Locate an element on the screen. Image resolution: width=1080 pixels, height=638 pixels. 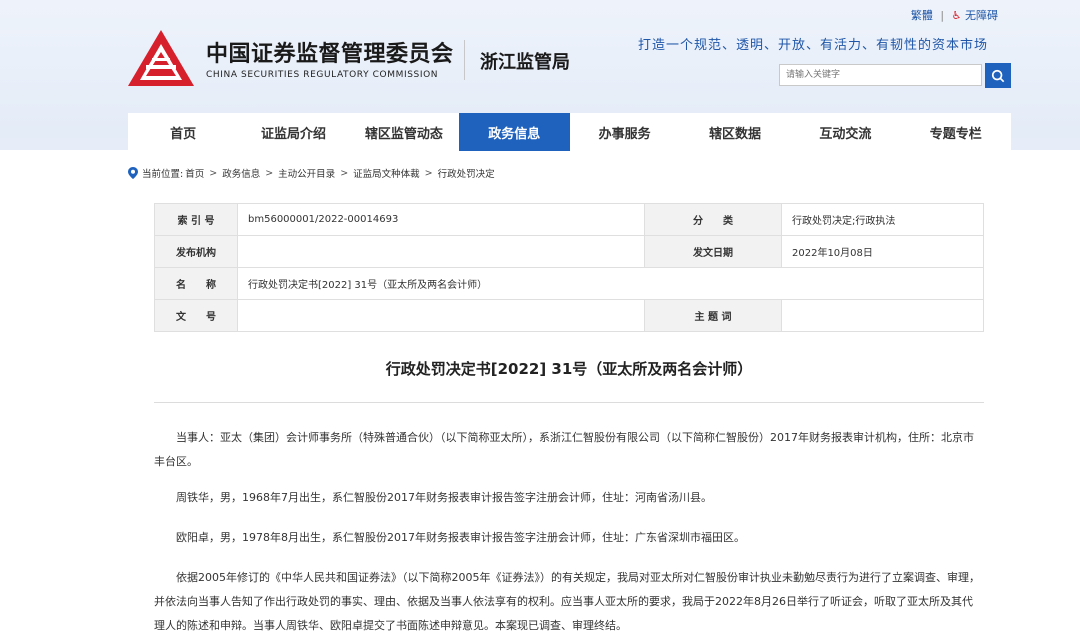
table-row: 名 称 行政处罚决定书[2022] 31号（亚太所及两名会计师） is located at coordinates (569, 283).